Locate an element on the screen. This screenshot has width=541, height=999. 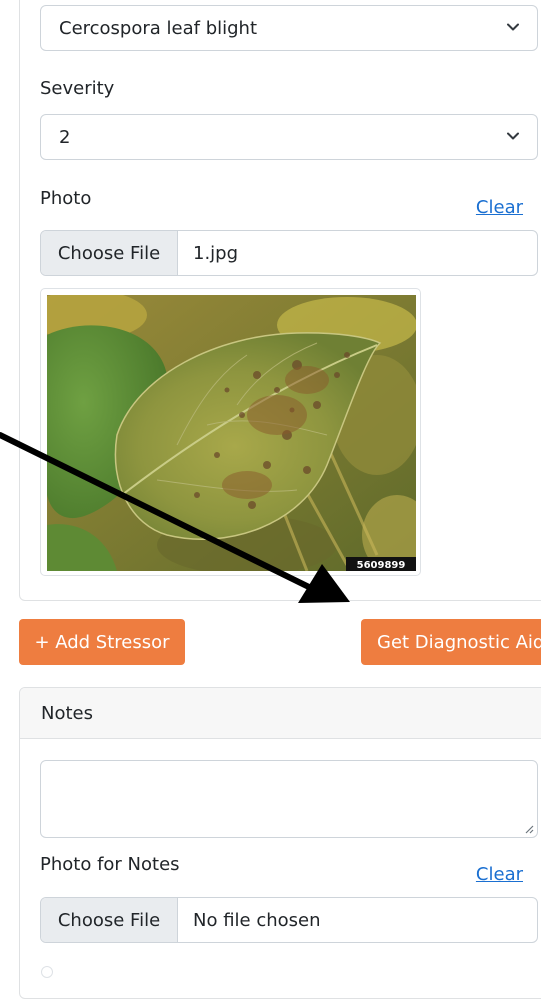
preview-watermark: 5609899 is located at coordinates (381, 565).